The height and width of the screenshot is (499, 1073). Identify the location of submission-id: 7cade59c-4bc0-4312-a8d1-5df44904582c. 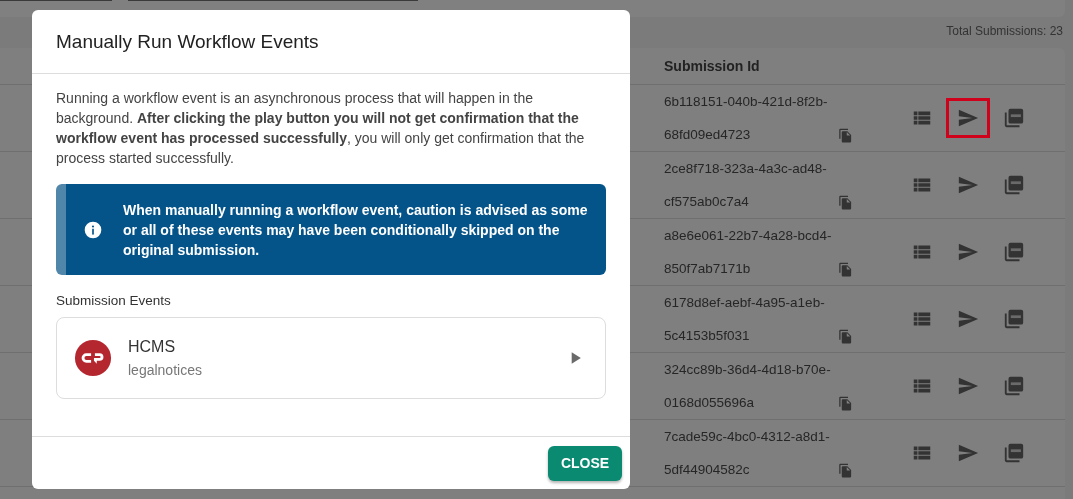
(747, 453).